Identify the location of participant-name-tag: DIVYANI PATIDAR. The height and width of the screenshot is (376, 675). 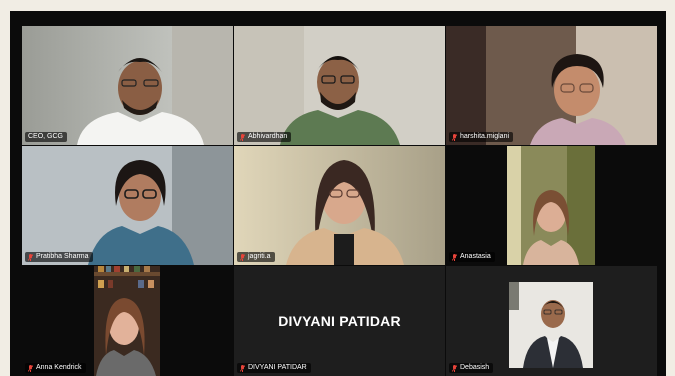
(274, 368).